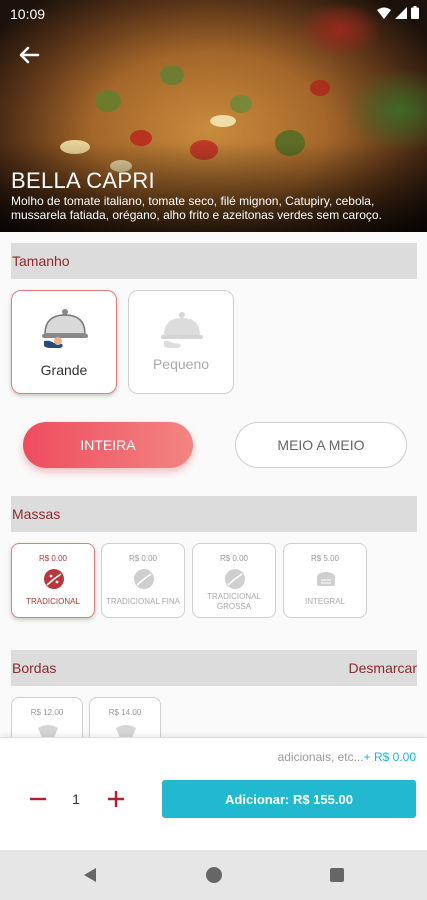 The width and height of the screenshot is (427, 900). What do you see at coordinates (64, 370) in the screenshot?
I see `size-option-label: Grande` at bounding box center [64, 370].